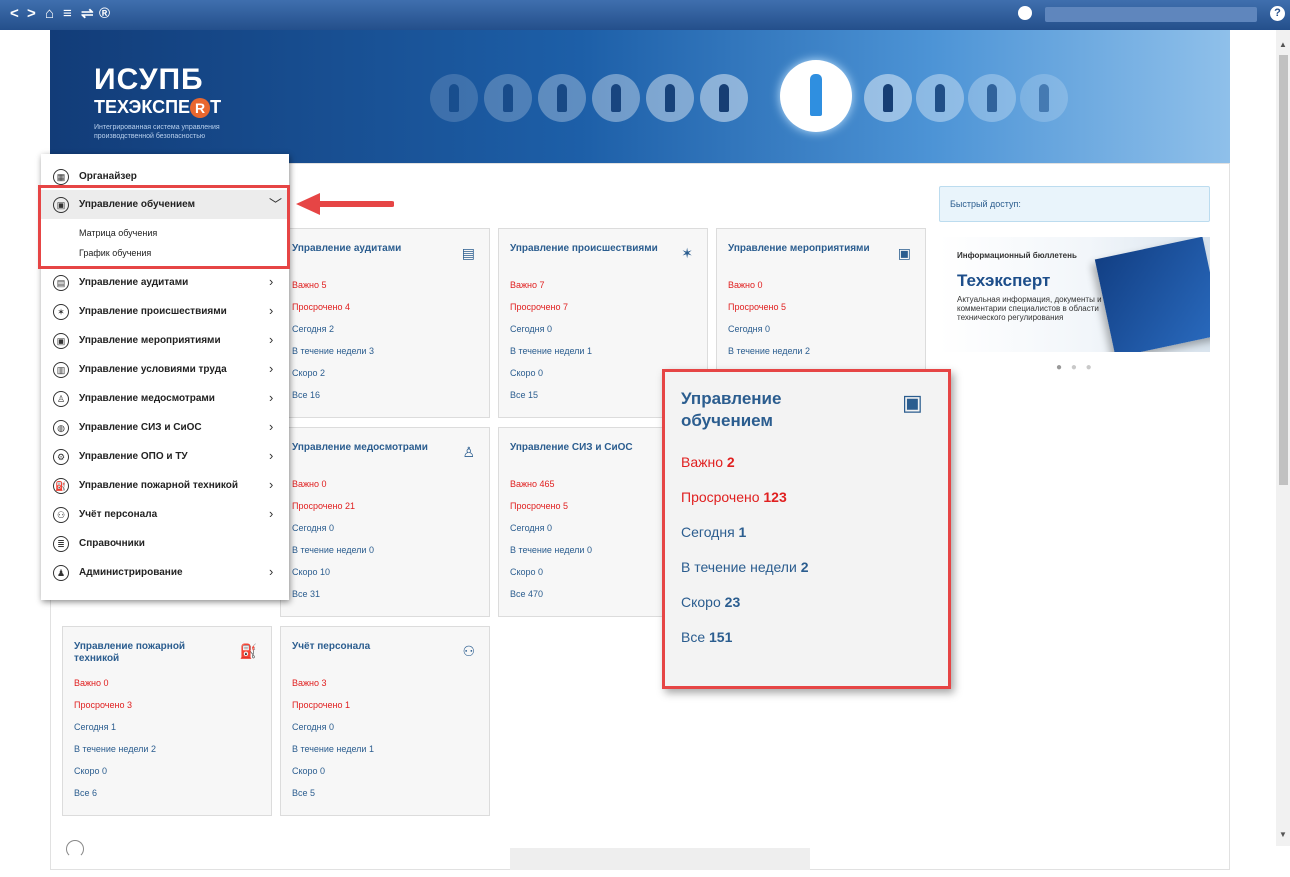 Image resolution: width=1290 pixels, height=877 pixels. I want to click on back-icon: <, so click(14, 14).